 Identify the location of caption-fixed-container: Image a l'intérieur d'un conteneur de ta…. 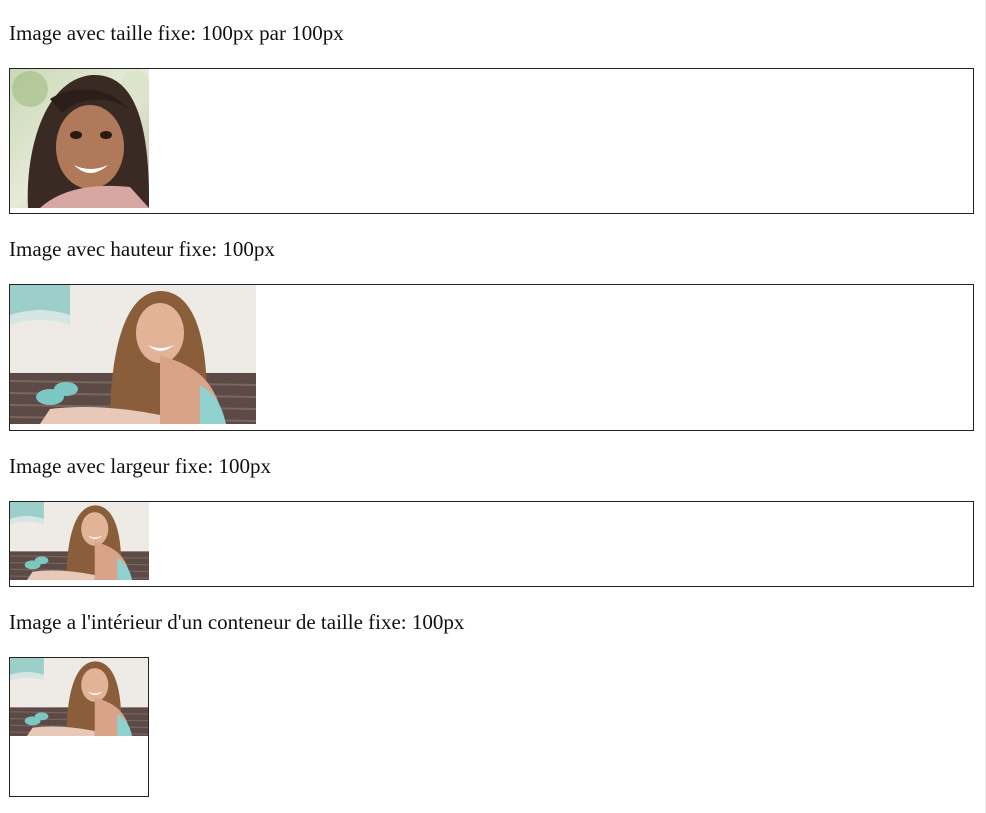
(237, 622).